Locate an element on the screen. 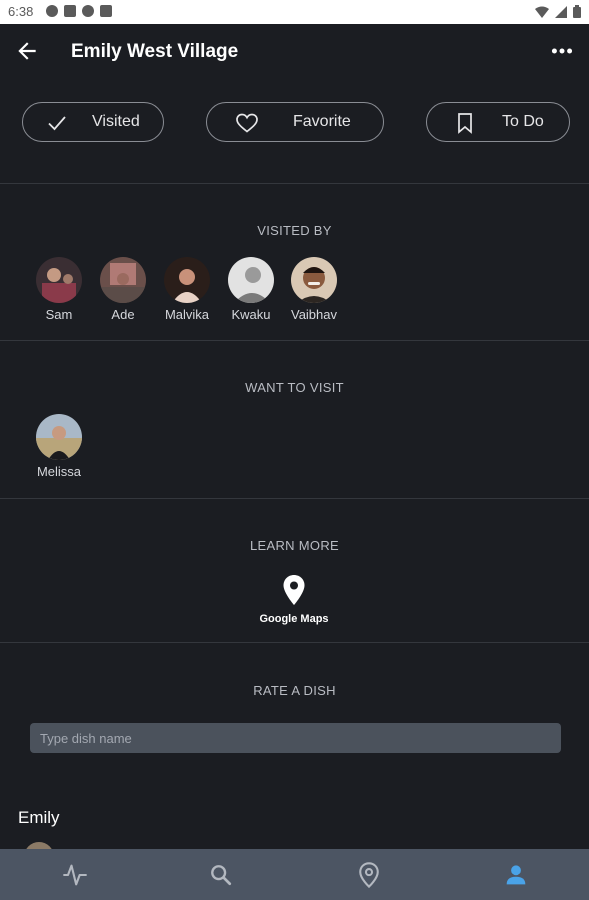 The image size is (589, 900). person-name: Melissa is located at coordinates (59, 471).